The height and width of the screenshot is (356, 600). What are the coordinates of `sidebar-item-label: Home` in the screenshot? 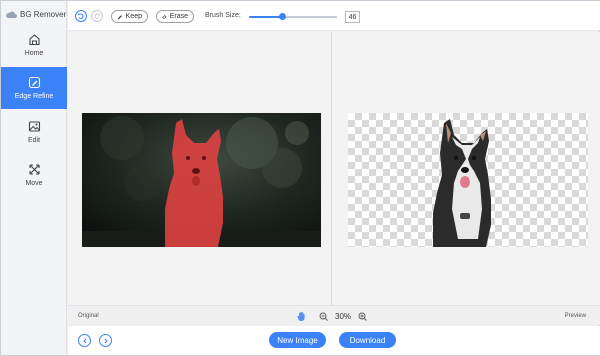 It's located at (34, 53).